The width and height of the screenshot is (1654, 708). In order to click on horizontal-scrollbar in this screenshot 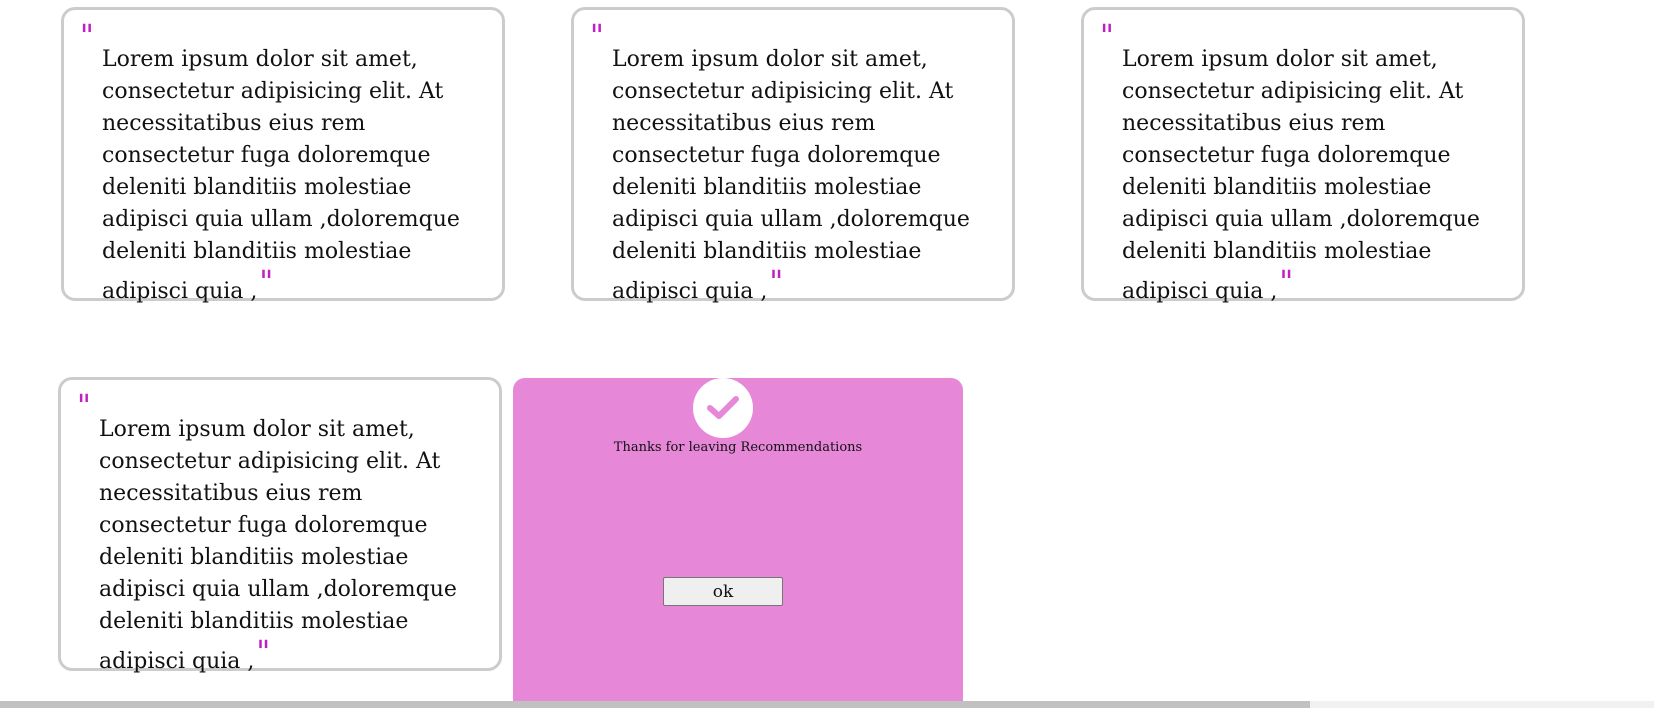, I will do `click(827, 704)`.